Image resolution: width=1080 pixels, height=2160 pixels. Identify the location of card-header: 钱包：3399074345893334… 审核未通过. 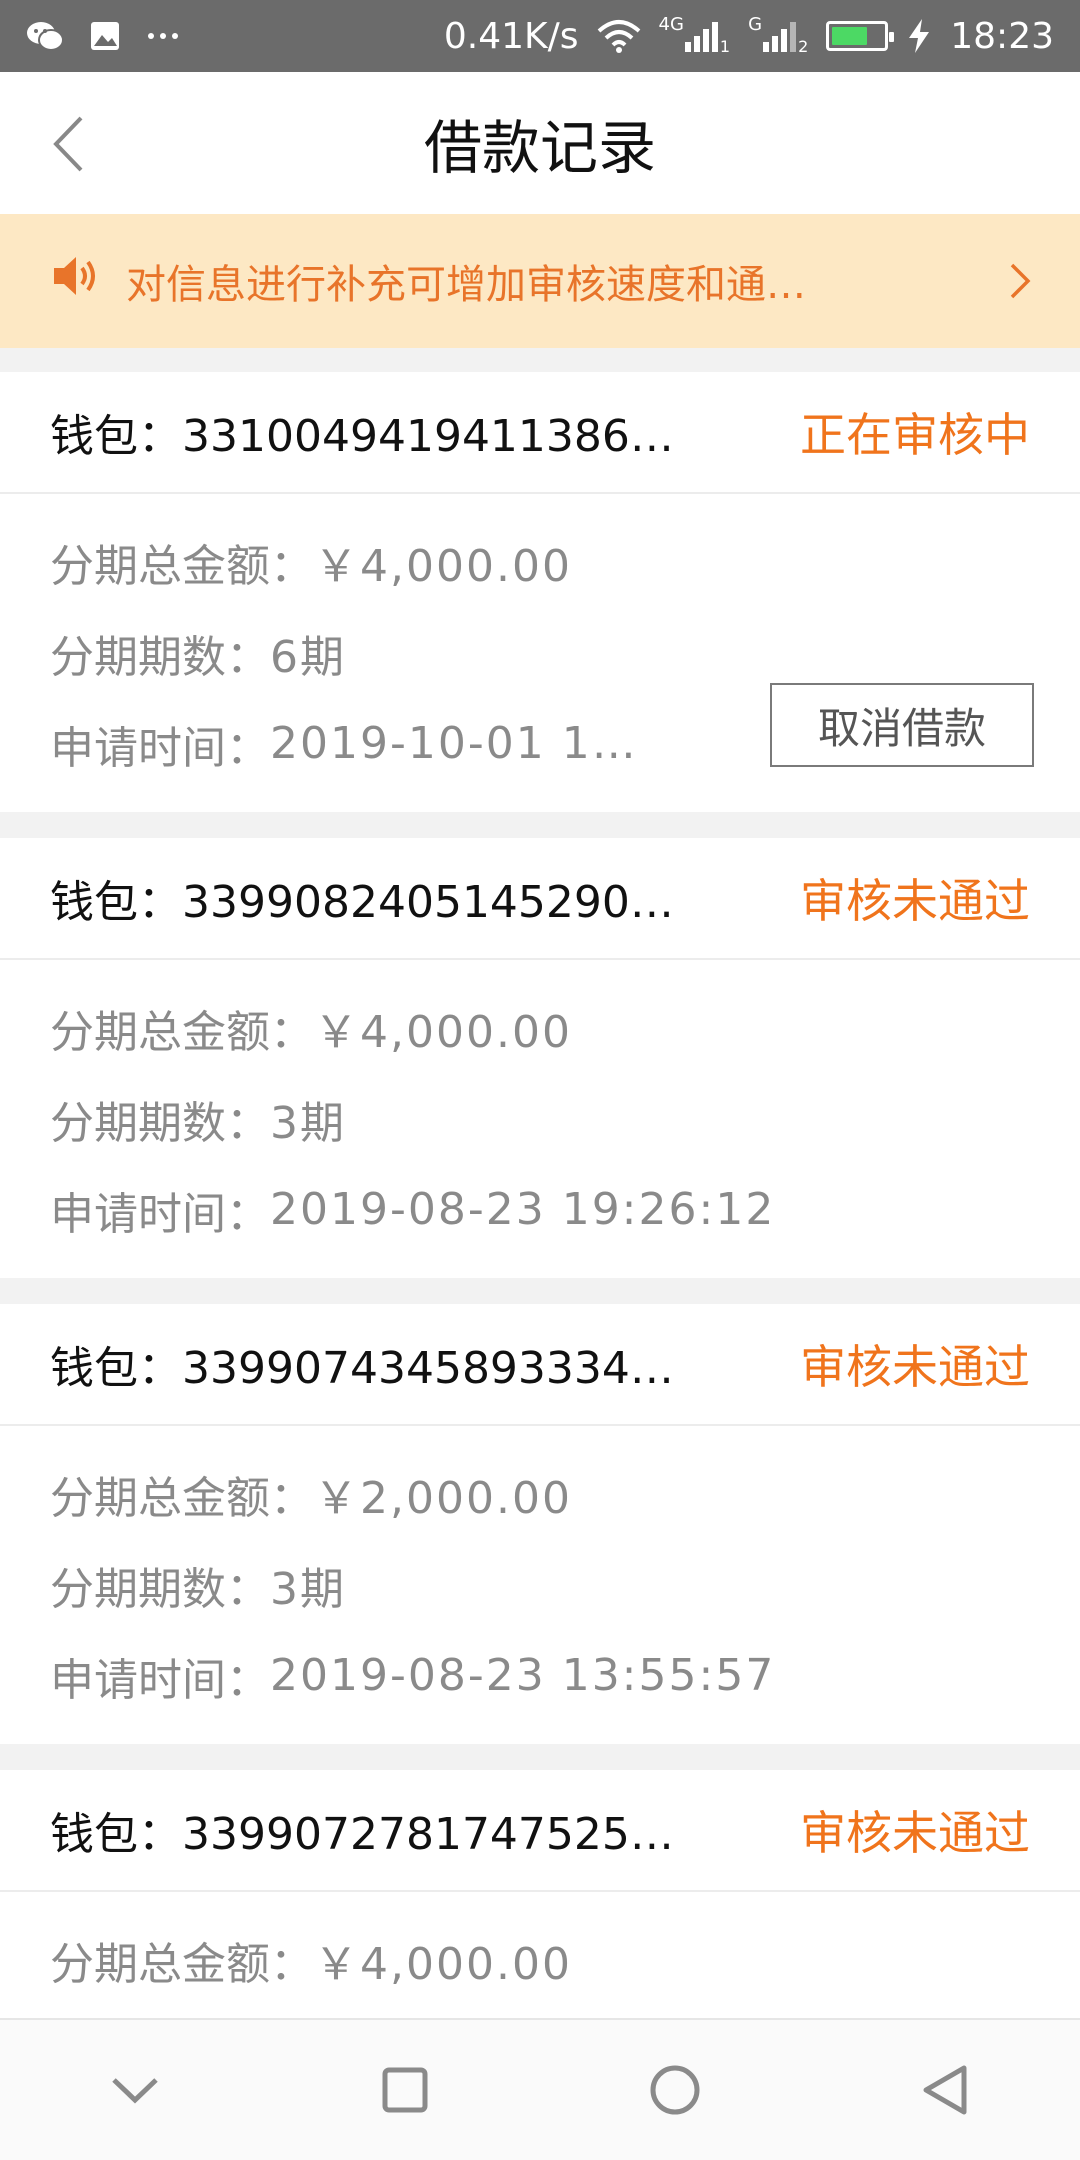
(540, 1365).